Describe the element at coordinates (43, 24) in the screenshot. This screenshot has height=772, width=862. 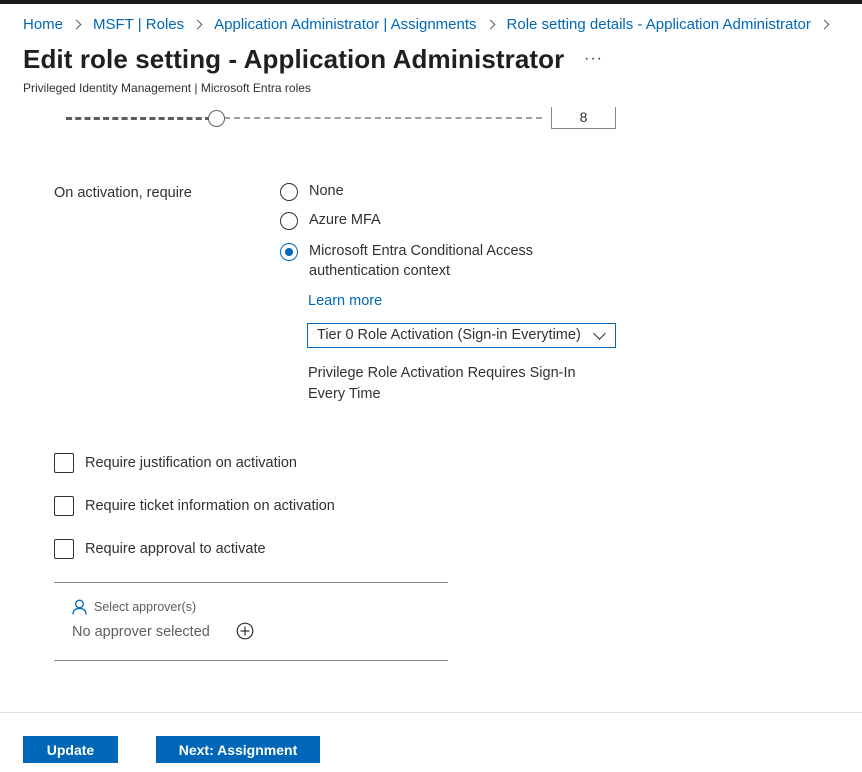
I see `breadcrumb-home: Home` at that location.